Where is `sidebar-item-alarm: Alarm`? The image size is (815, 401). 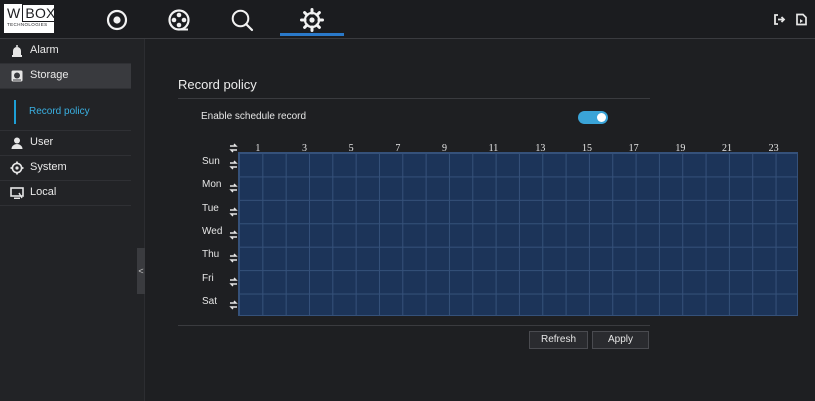
sidebar-item-alarm: Alarm is located at coordinates (65, 51).